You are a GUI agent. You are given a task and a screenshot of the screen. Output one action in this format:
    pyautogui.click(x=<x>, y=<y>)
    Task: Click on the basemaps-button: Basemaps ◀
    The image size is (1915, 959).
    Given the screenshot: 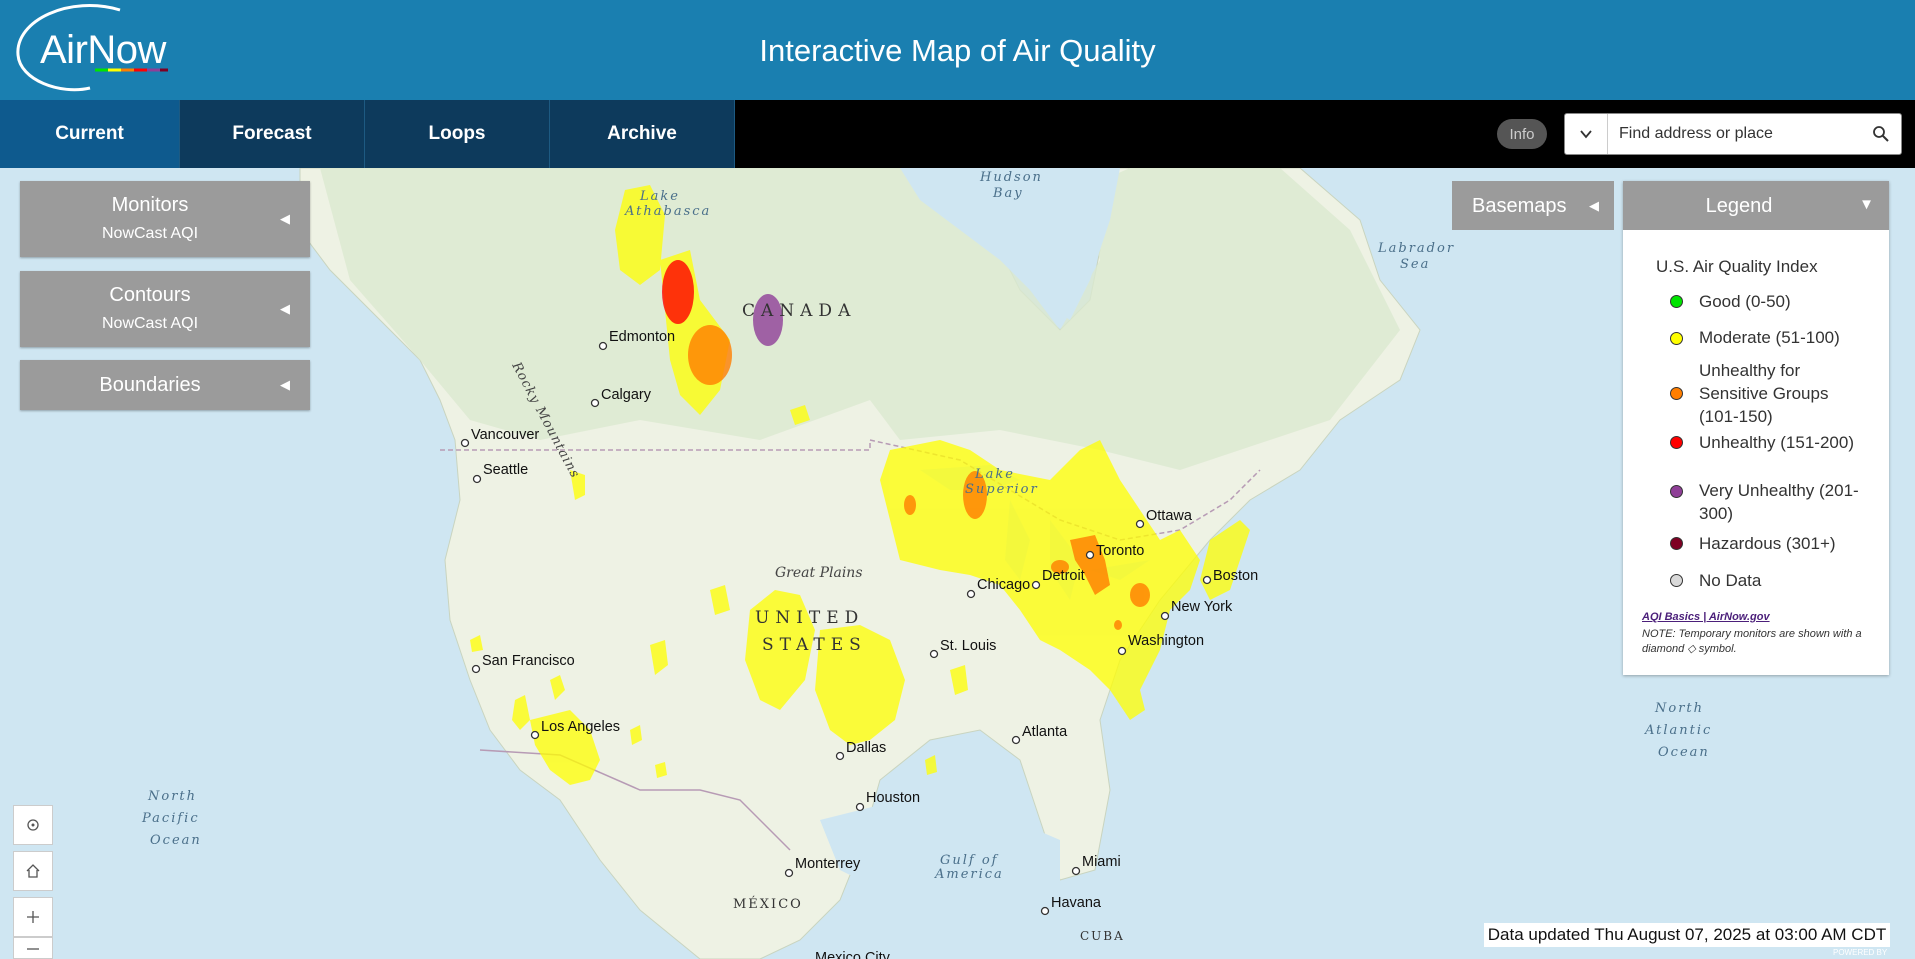 What is the action you would take?
    pyautogui.click(x=1533, y=205)
    